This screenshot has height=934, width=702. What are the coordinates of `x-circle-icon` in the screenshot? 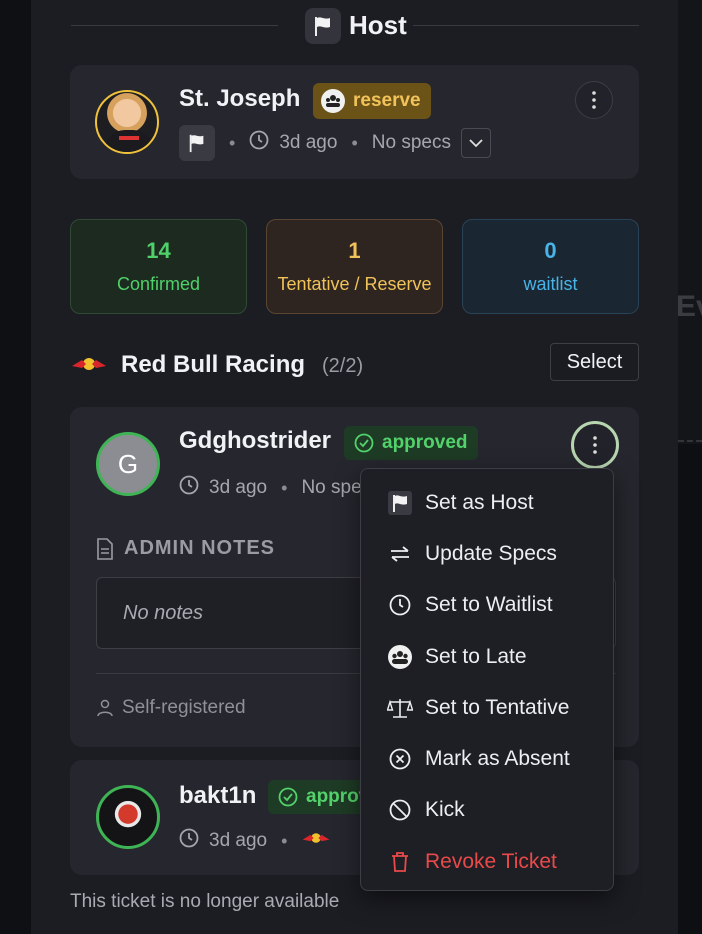 It's located at (400, 759).